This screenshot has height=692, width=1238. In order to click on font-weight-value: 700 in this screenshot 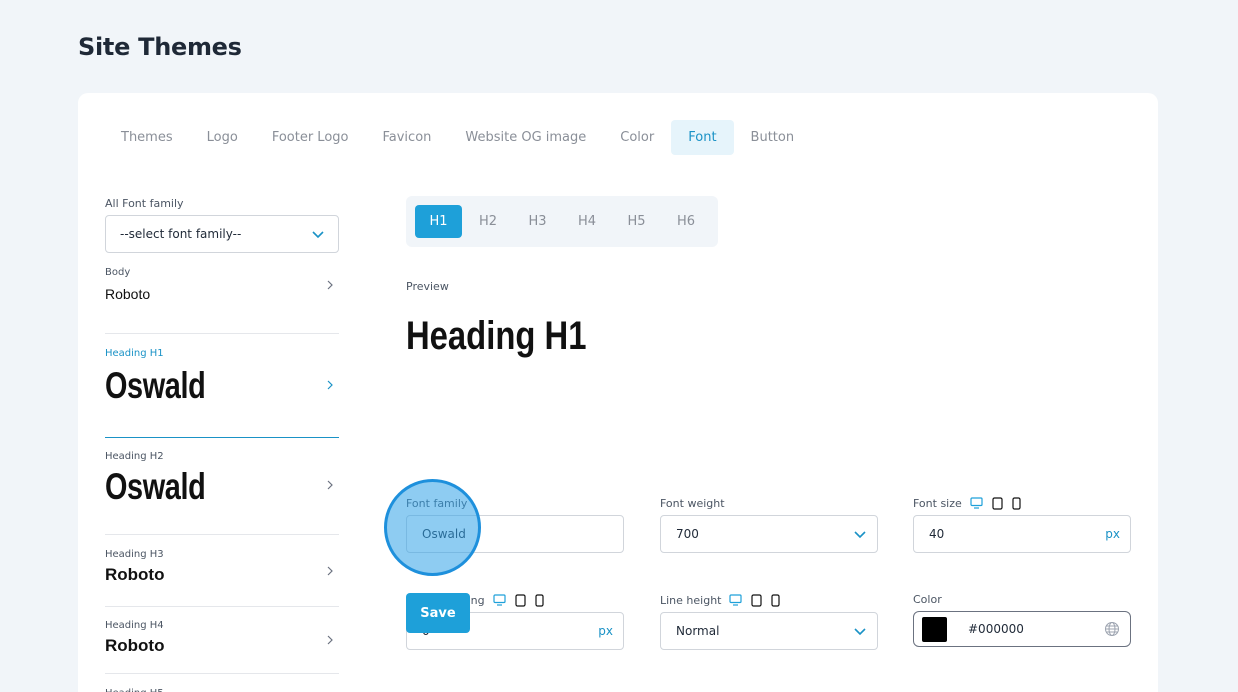, I will do `click(687, 534)`.